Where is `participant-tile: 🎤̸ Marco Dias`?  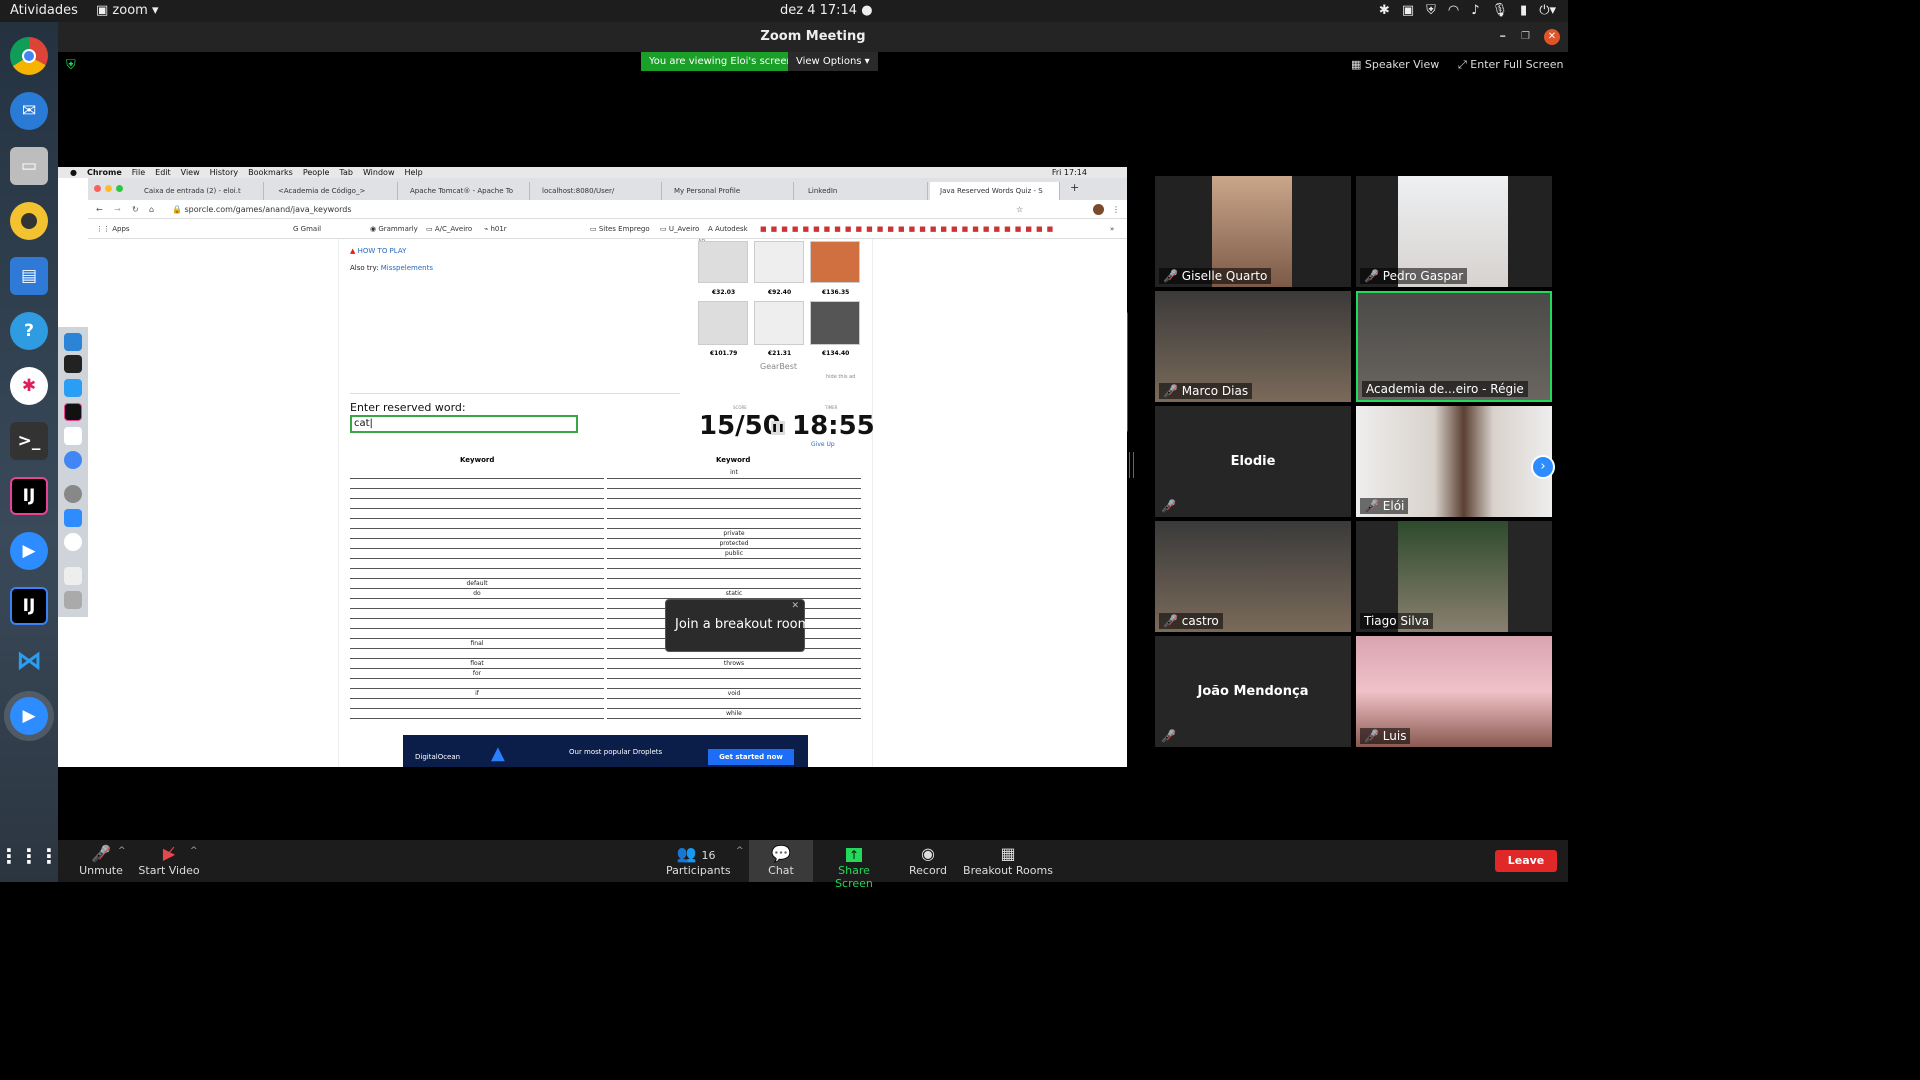
participant-tile: 🎤̸ Marco Dias is located at coordinates (1253, 346).